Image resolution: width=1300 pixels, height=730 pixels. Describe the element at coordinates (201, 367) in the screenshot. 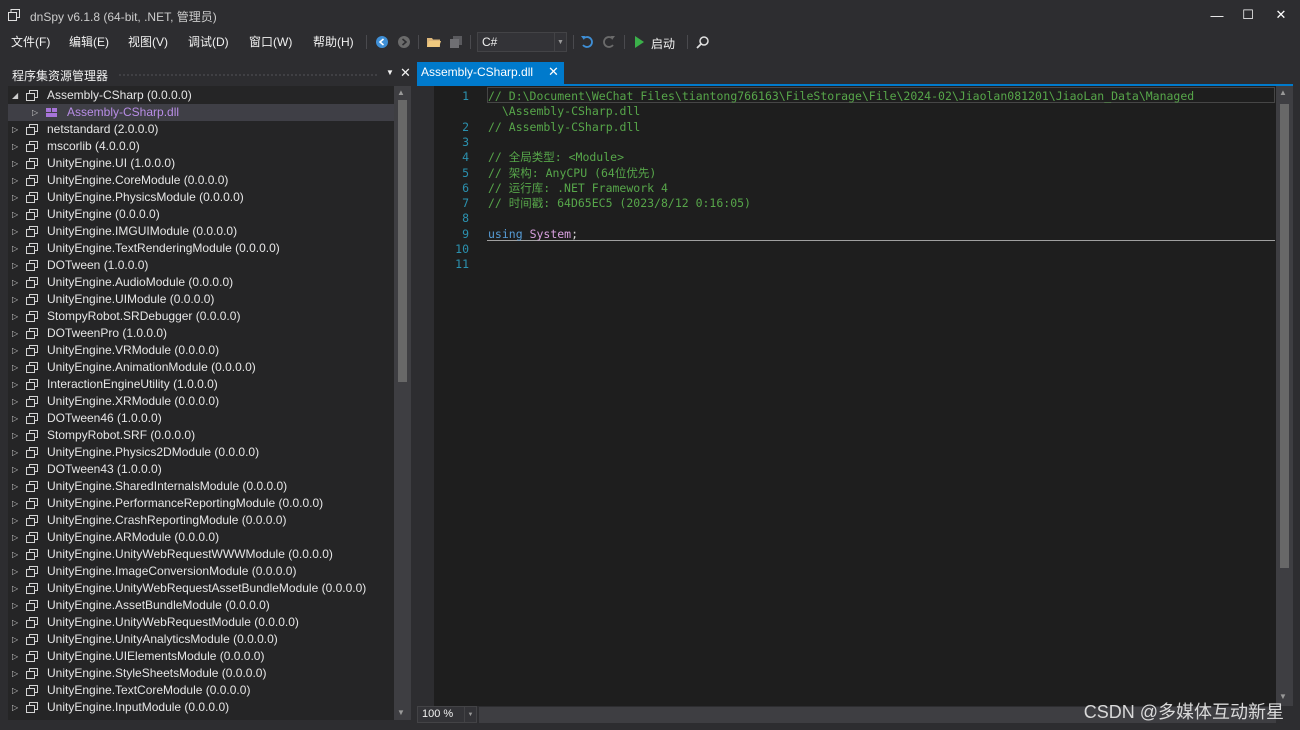

I see `tree-item-assembly: ▷ UnityEngine.AnimationModule (0.0.0.0)` at that location.